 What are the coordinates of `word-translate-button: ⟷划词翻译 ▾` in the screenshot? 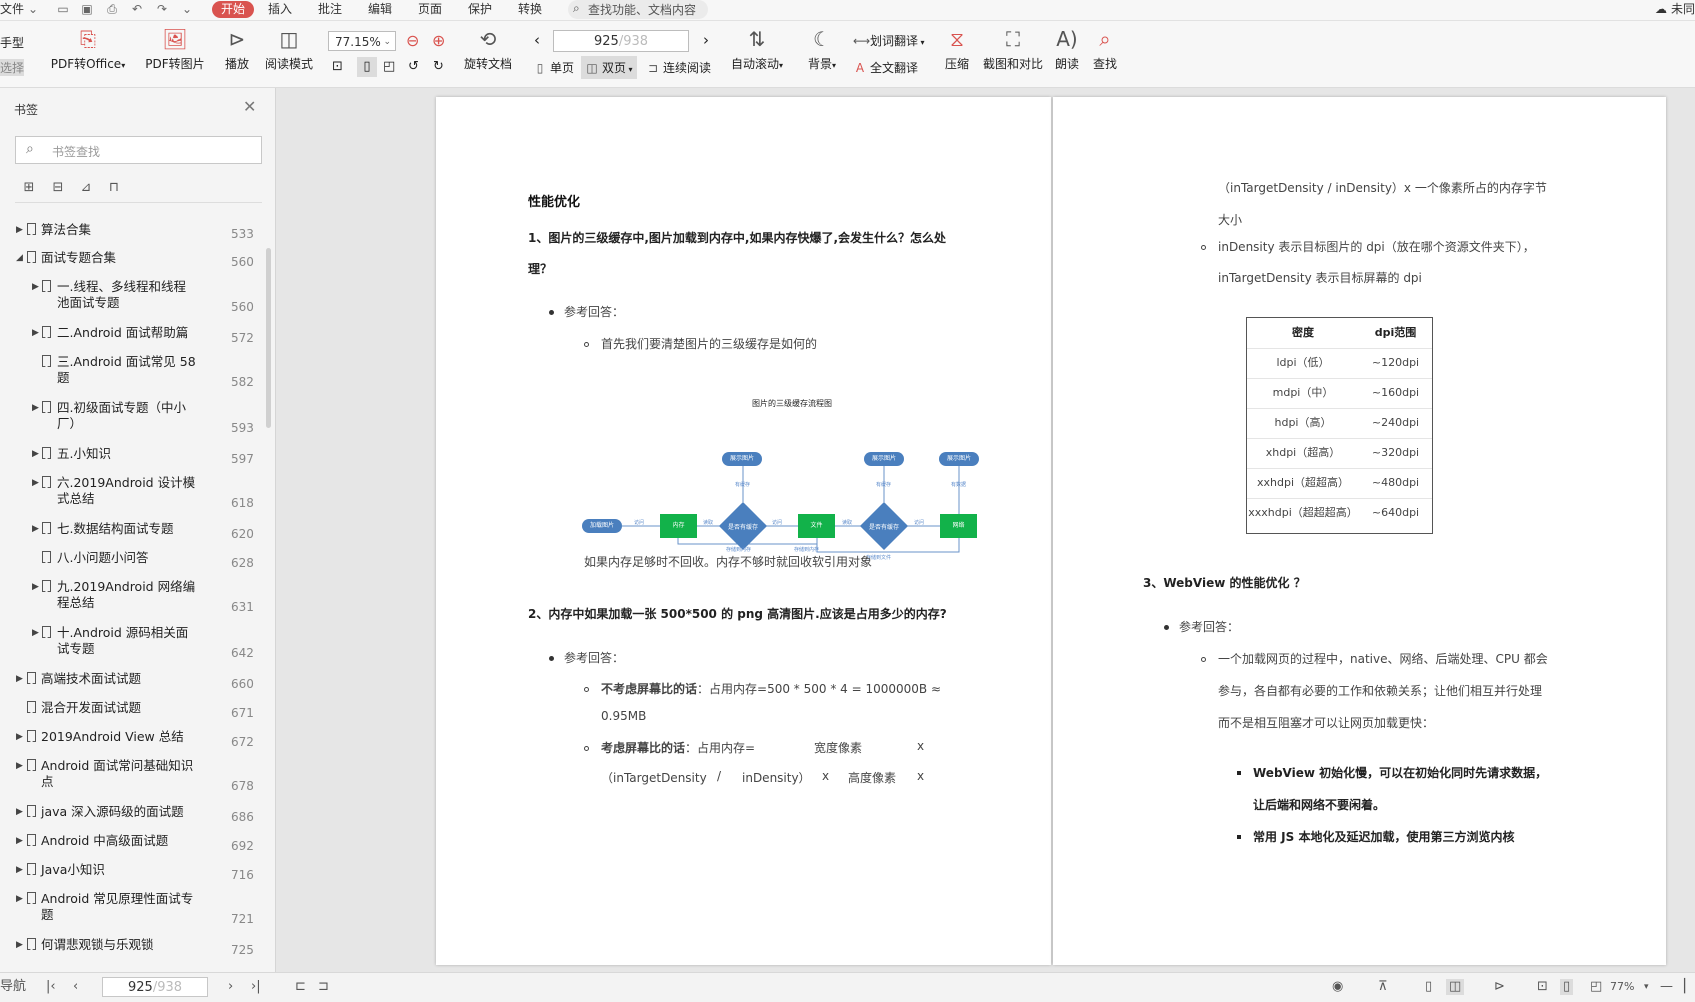 It's located at (889, 40).